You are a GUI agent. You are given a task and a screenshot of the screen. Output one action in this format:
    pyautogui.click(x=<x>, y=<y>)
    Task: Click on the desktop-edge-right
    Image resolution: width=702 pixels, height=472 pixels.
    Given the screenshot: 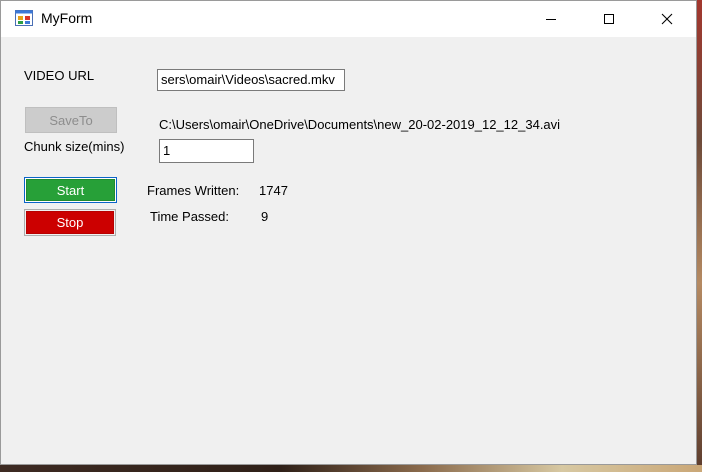 What is the action you would take?
    pyautogui.click(x=699, y=236)
    